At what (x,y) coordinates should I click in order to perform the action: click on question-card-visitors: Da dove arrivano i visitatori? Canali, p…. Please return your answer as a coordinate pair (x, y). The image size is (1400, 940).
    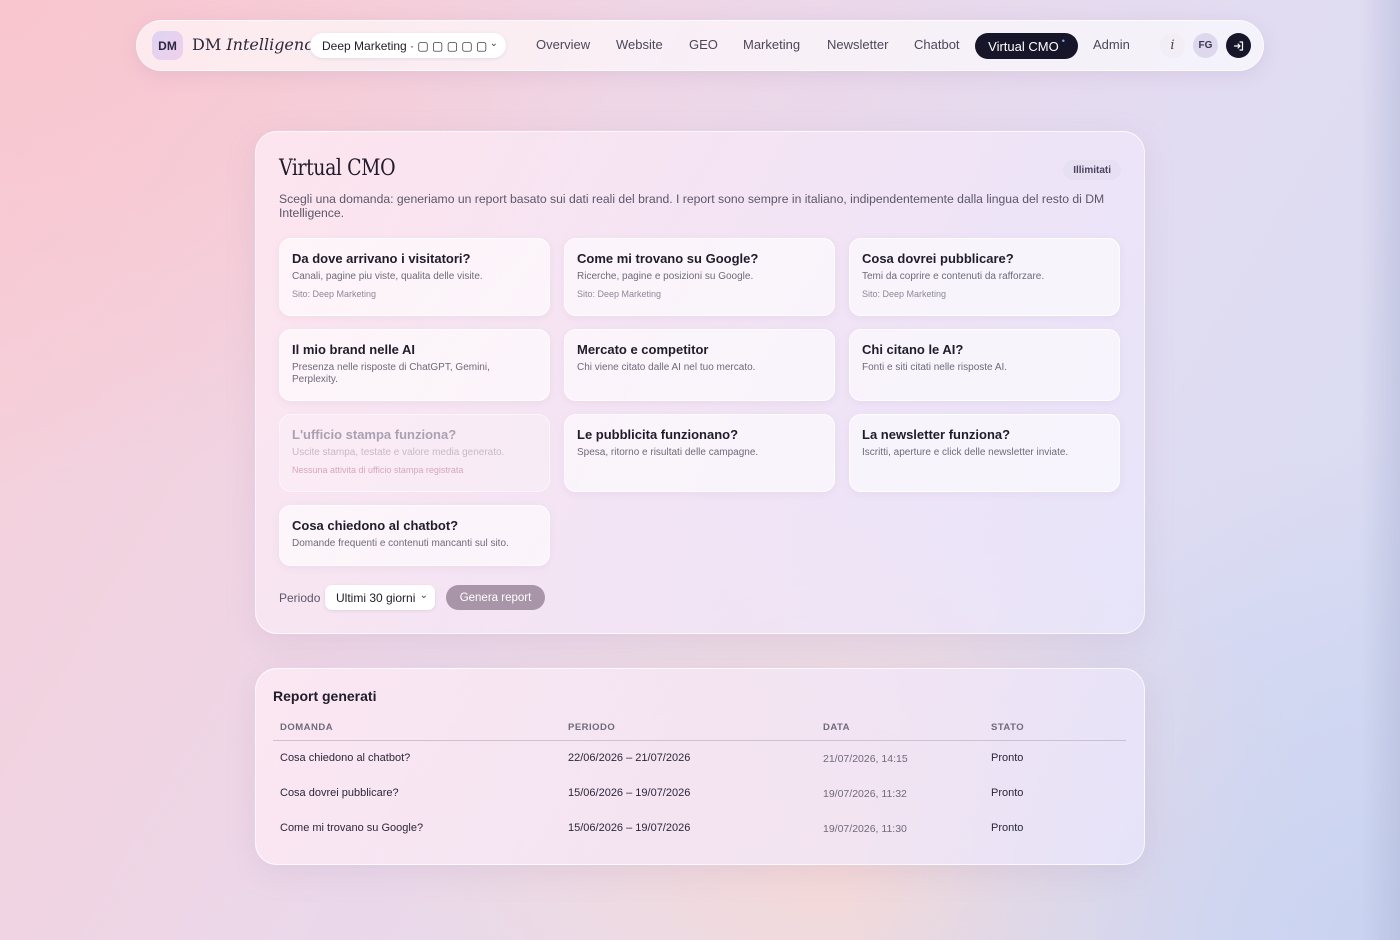
    Looking at the image, I should click on (414, 277).